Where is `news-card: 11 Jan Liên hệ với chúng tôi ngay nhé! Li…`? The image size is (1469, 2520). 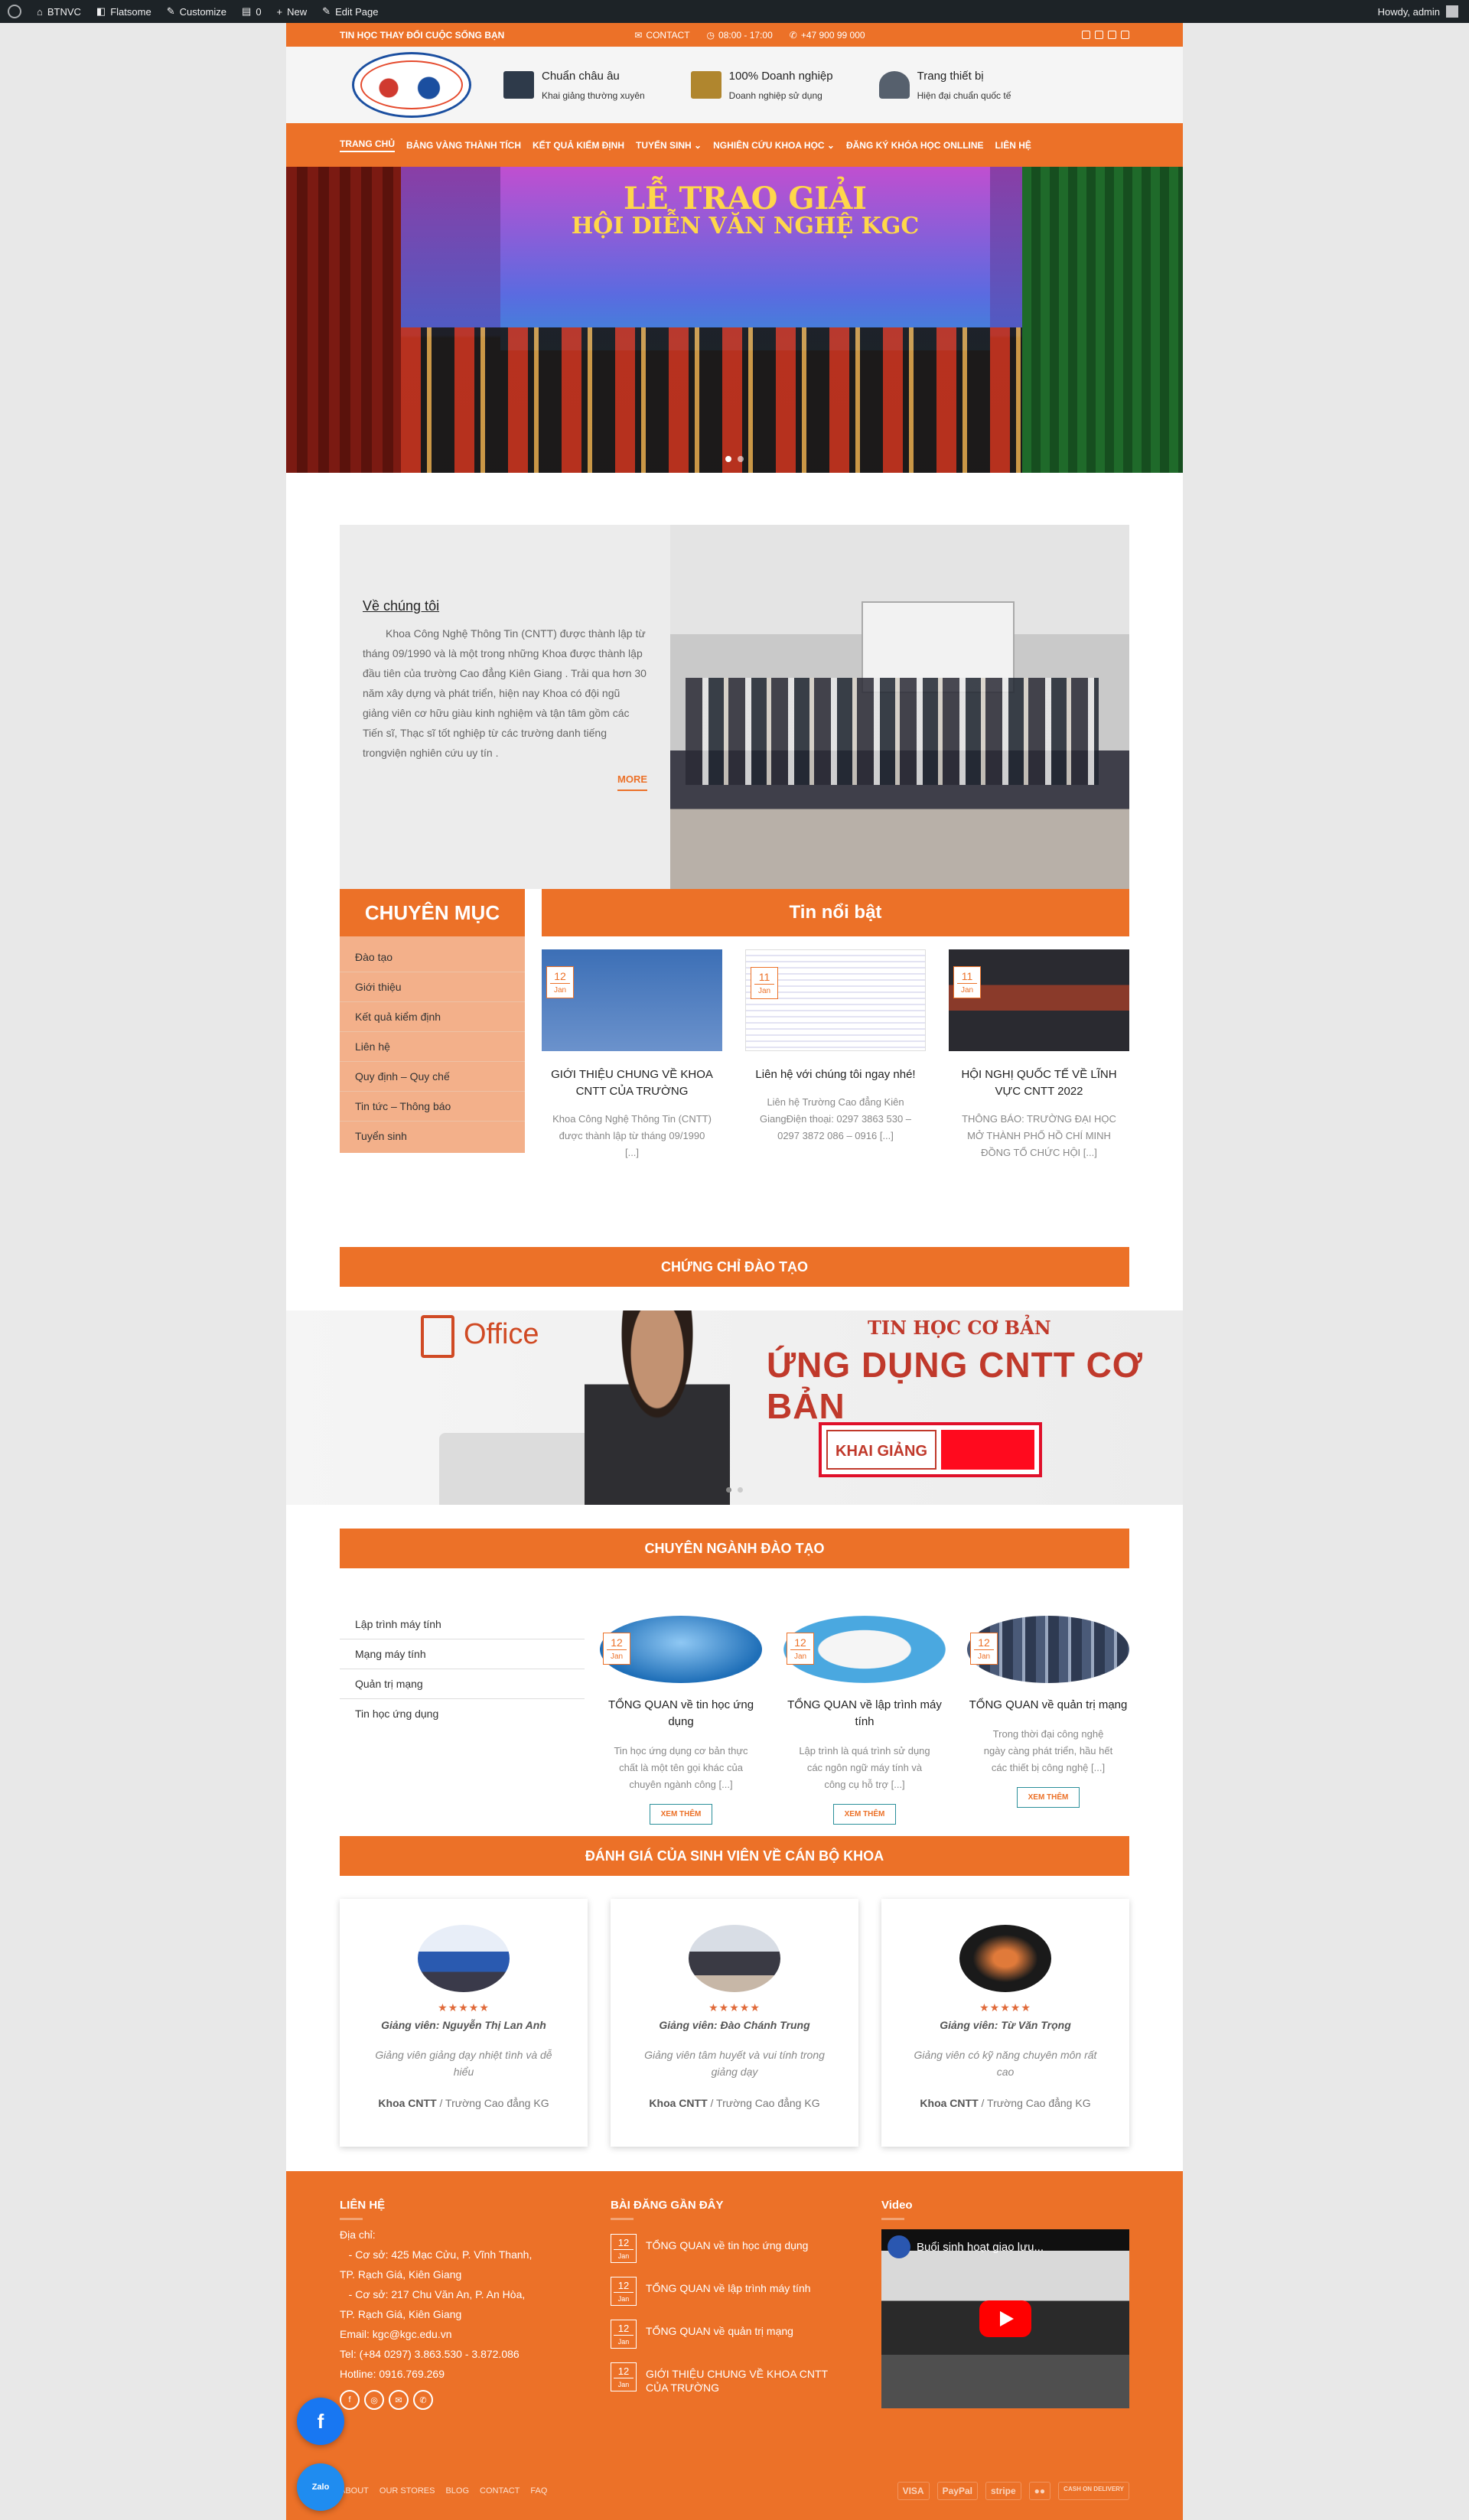
news-card: 11 Jan Liên hệ với chúng tôi ngay nhé! Li… is located at coordinates (835, 1055).